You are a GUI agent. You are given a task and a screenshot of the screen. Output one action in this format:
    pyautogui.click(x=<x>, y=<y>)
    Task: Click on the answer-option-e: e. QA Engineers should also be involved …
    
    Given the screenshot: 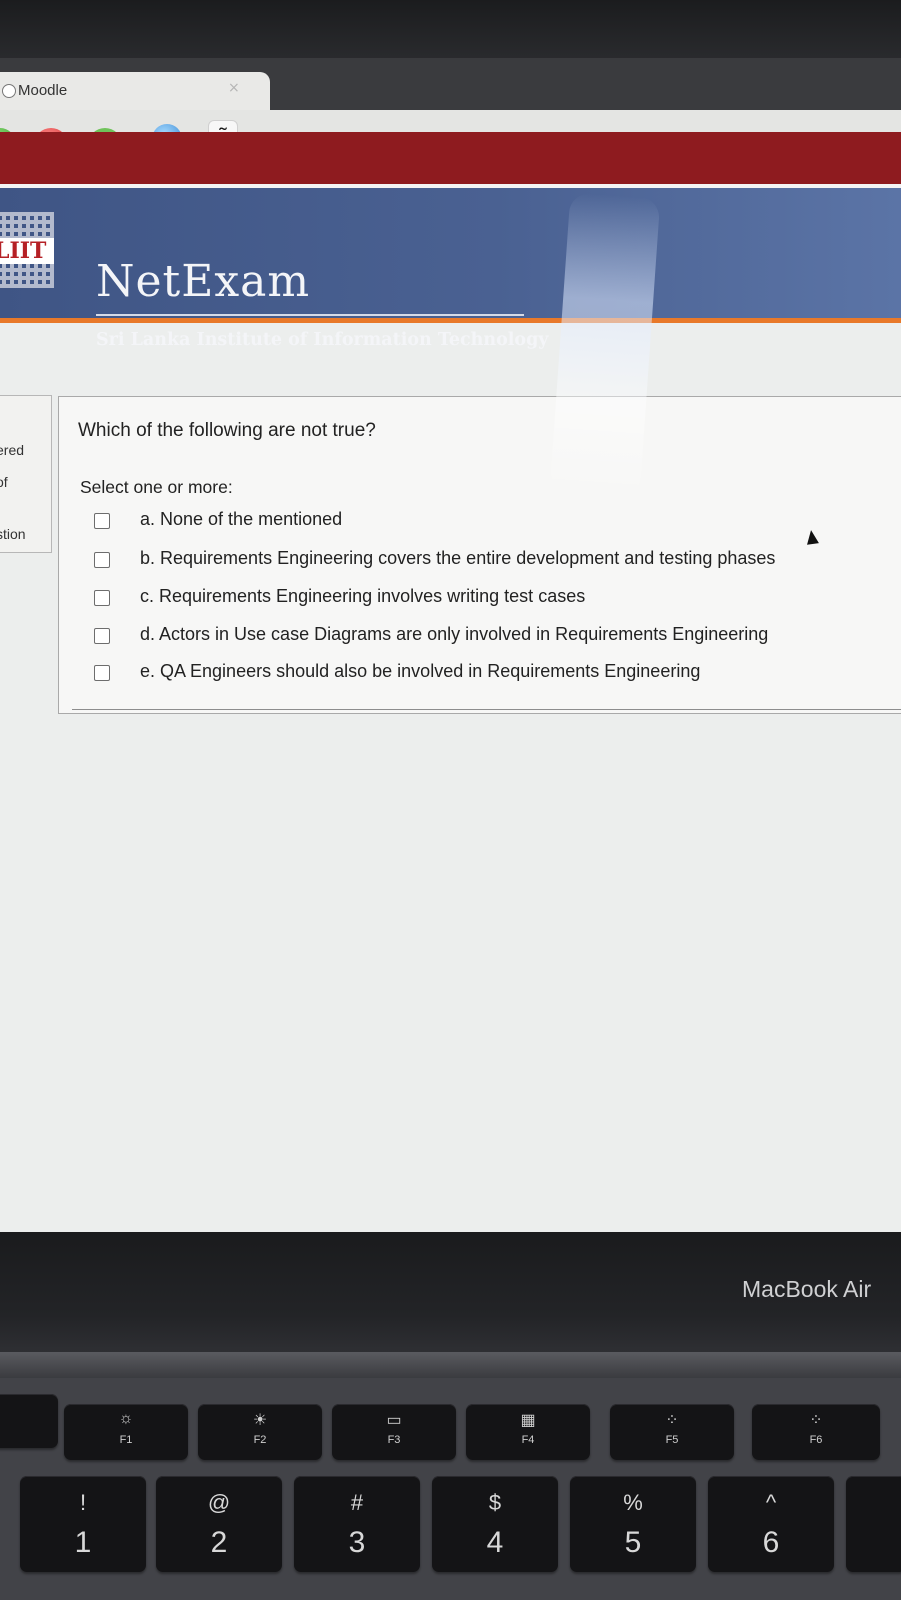 What is the action you would take?
    pyautogui.click(x=472, y=675)
    